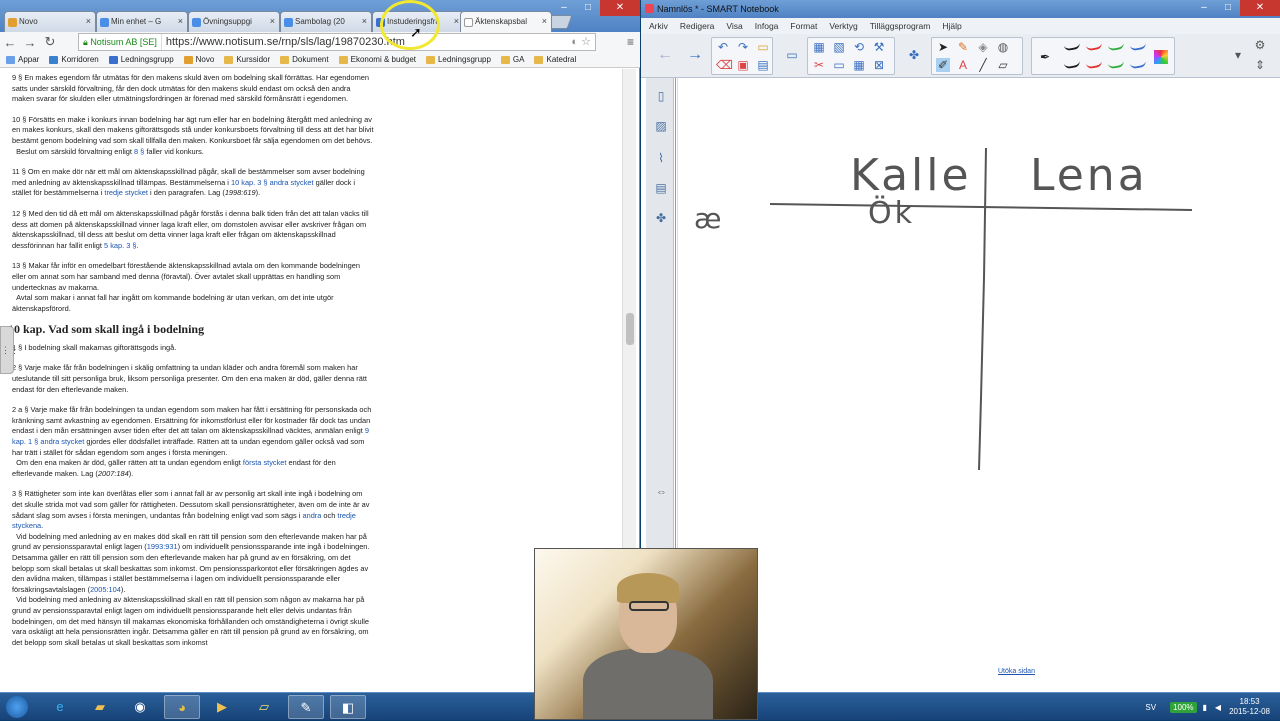 The width and height of the screenshot is (1280, 721). I want to click on properties-icon: ▤, so click(661, 188).